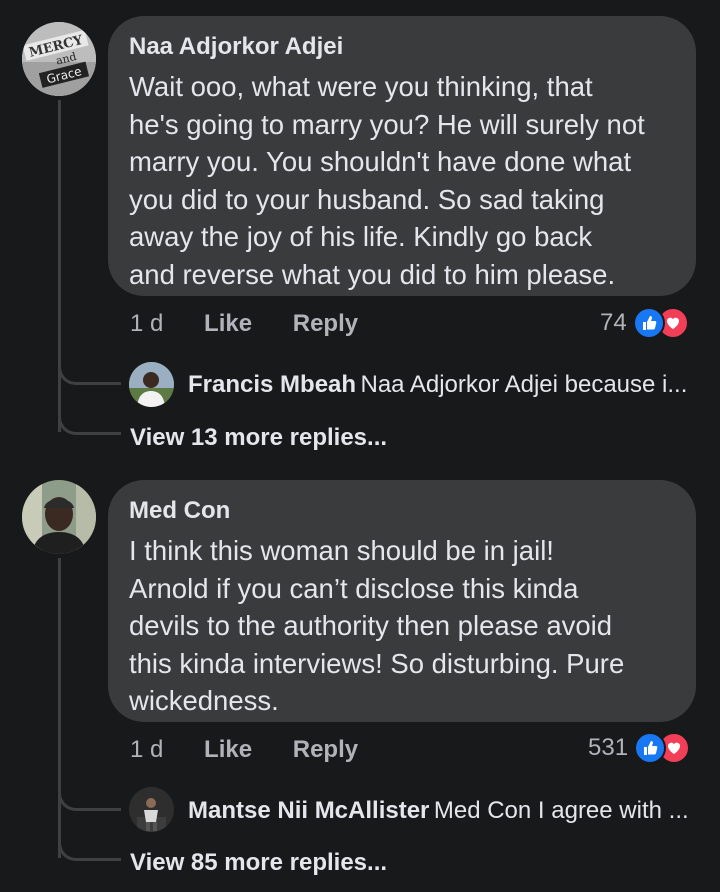  What do you see at coordinates (308, 810) in the screenshot?
I see `reply-author: Mantse Nii McAllister` at bounding box center [308, 810].